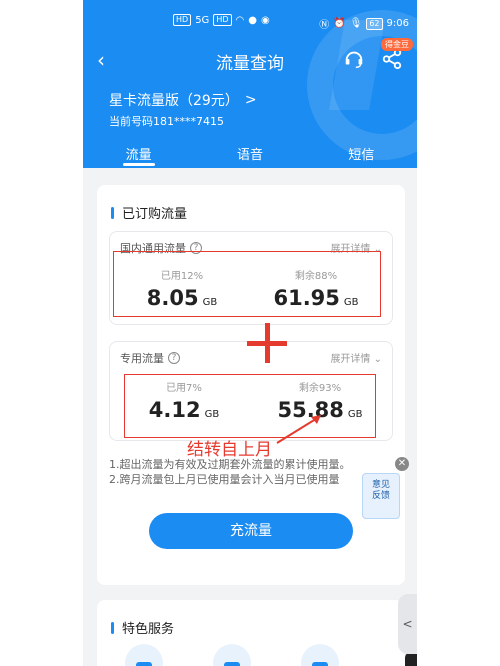  What do you see at coordinates (202, 20) in the screenshot?
I see `signal-5g-icon: 5G` at bounding box center [202, 20].